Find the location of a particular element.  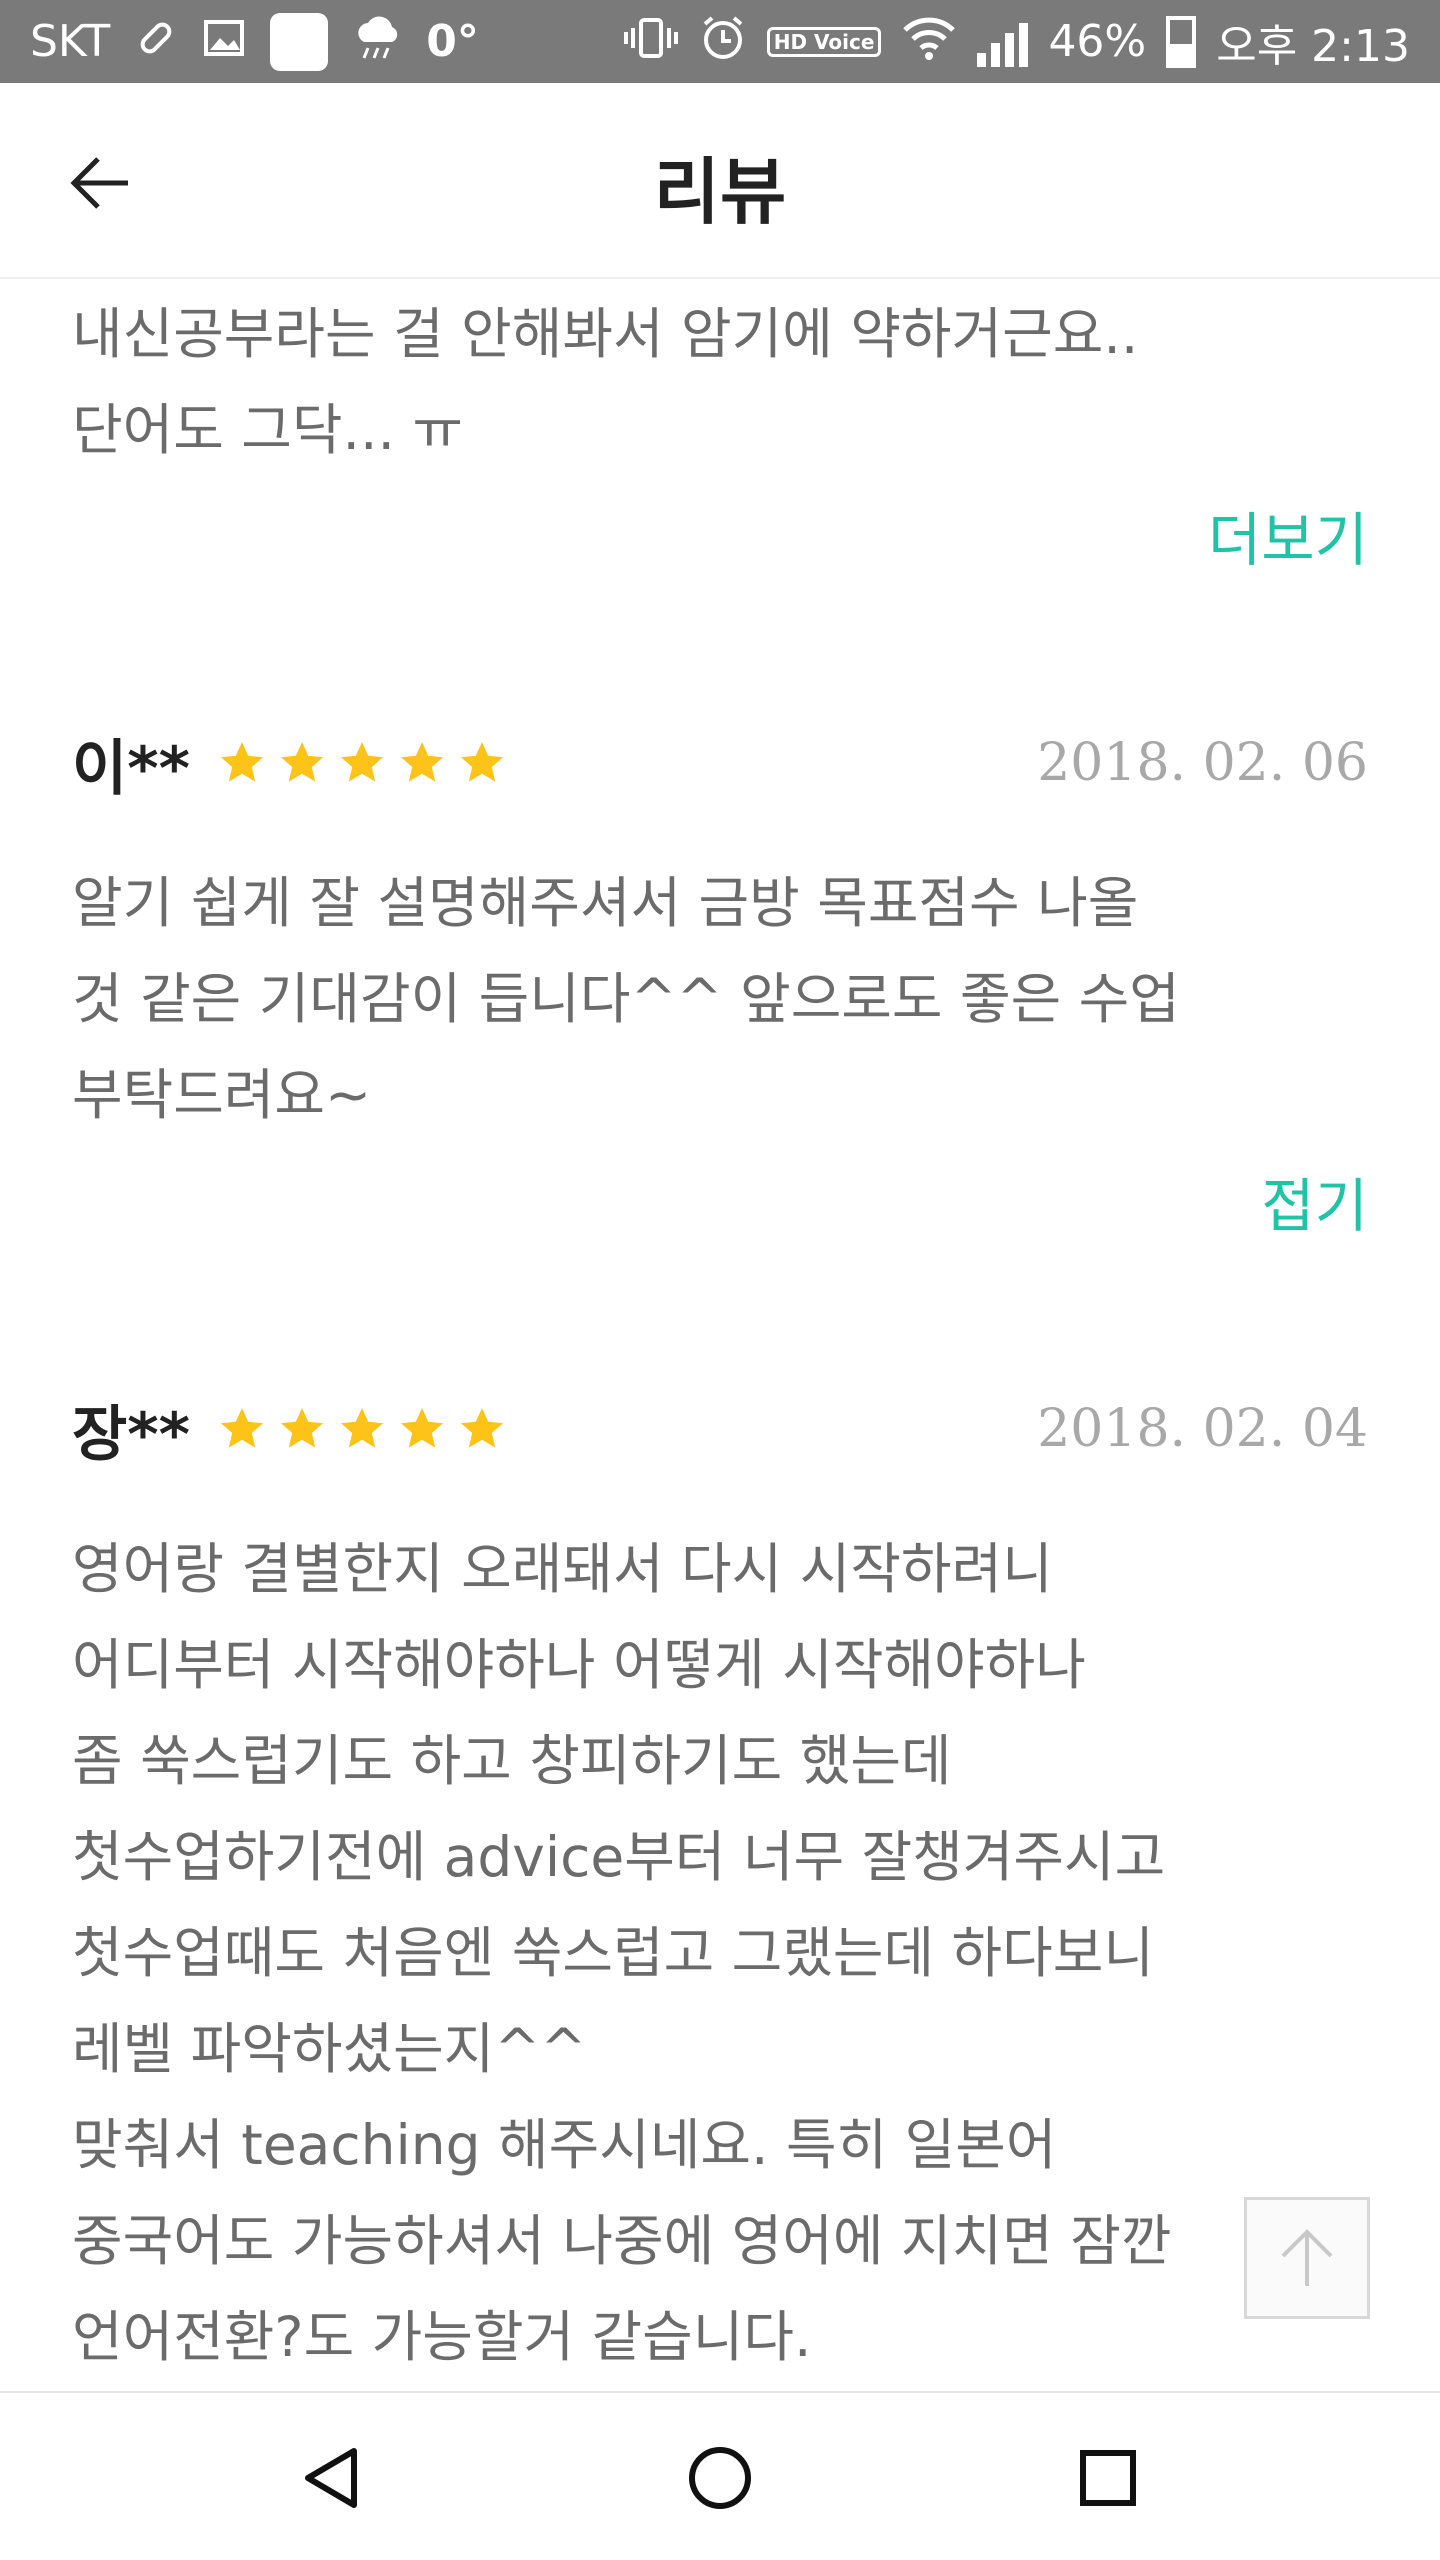

reviewer-name: 장** is located at coordinates (131, 1434).